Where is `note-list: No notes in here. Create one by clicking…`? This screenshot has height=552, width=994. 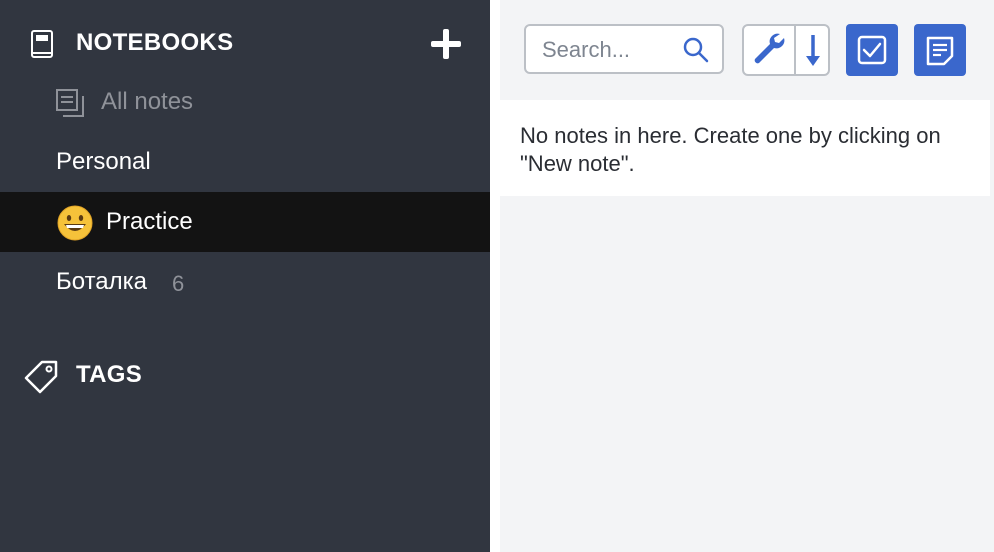 note-list: No notes in here. Create one by clicking… is located at coordinates (745, 148).